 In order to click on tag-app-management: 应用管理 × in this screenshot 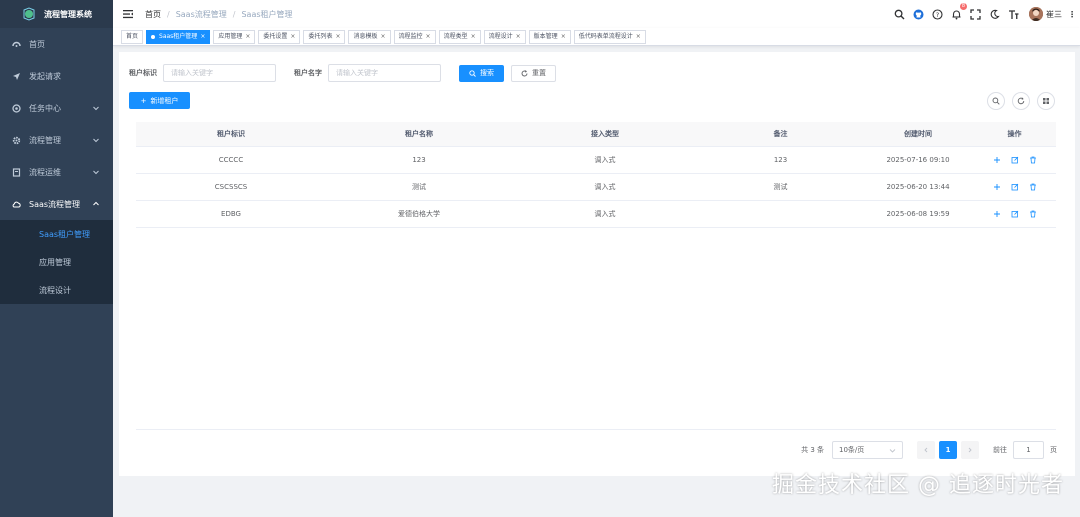, I will do `click(234, 36)`.